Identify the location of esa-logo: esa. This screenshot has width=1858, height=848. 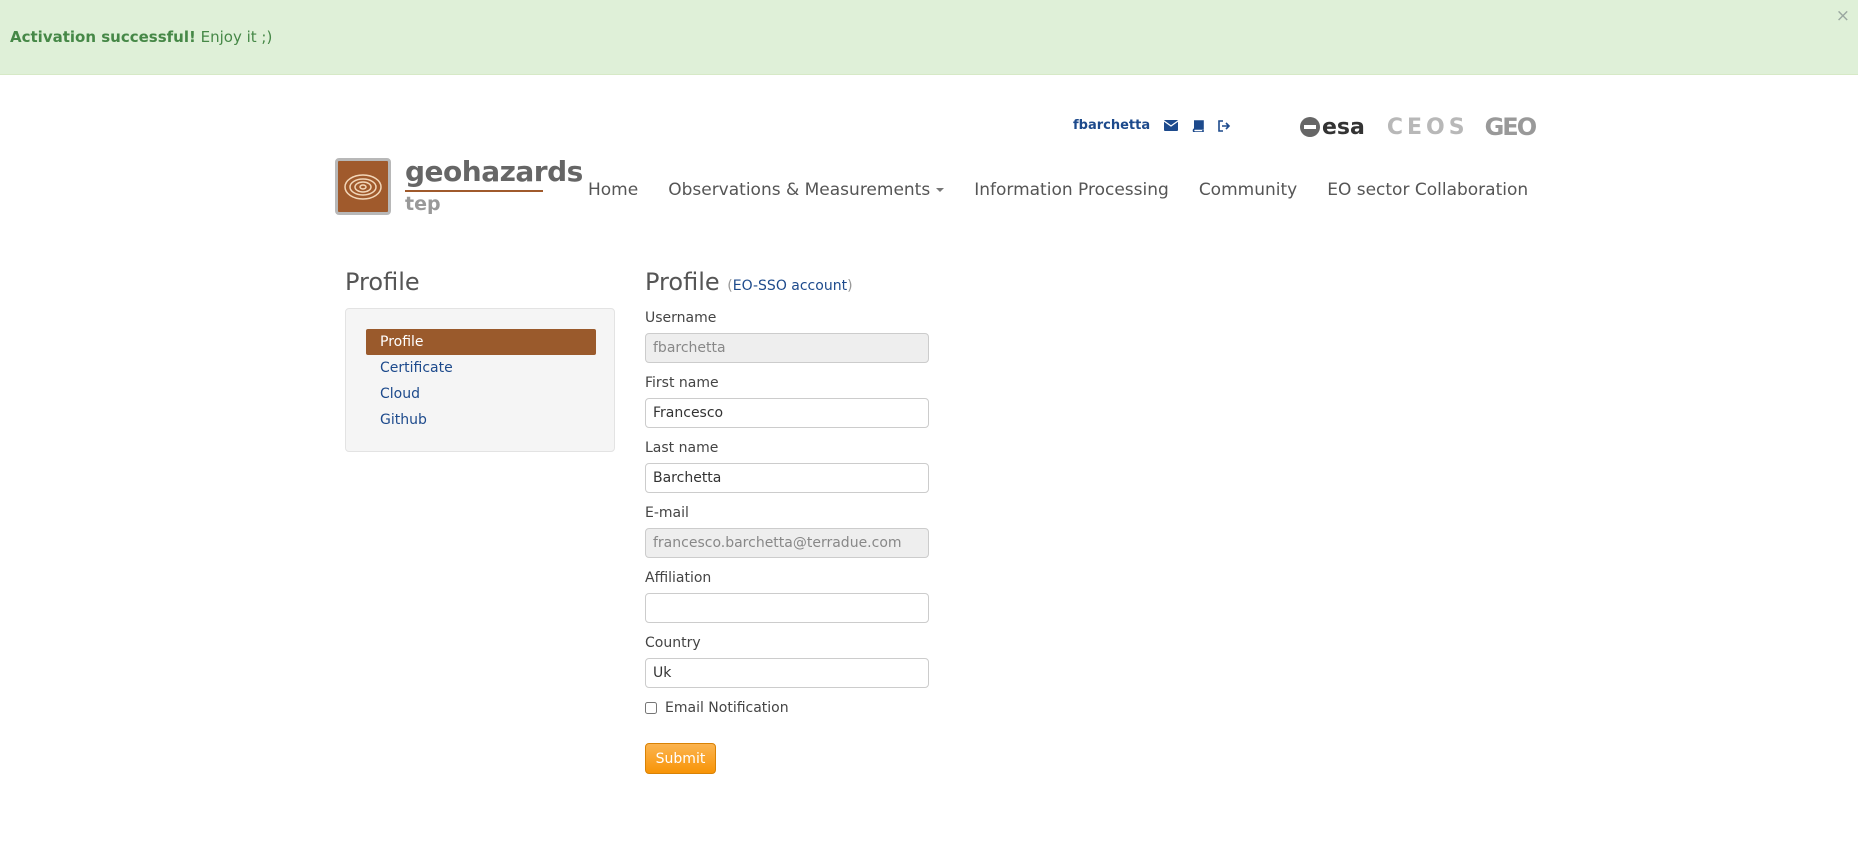
(1332, 127).